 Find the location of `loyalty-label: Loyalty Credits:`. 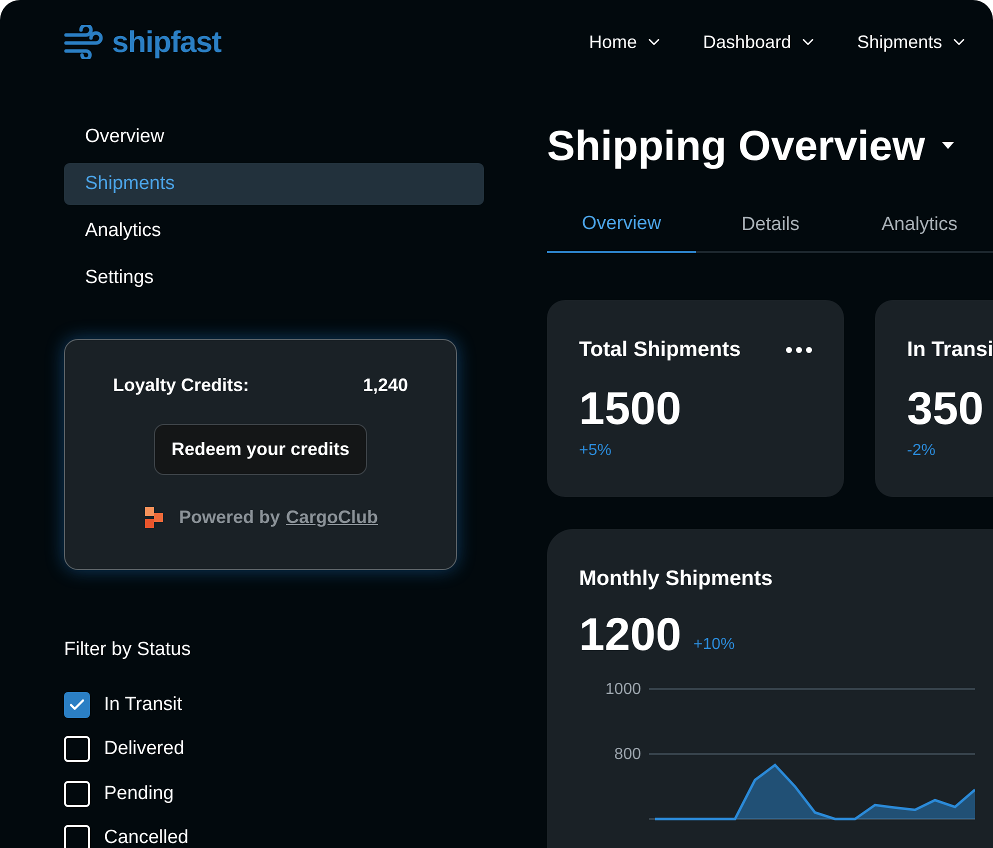

loyalty-label: Loyalty Credits: is located at coordinates (181, 385).